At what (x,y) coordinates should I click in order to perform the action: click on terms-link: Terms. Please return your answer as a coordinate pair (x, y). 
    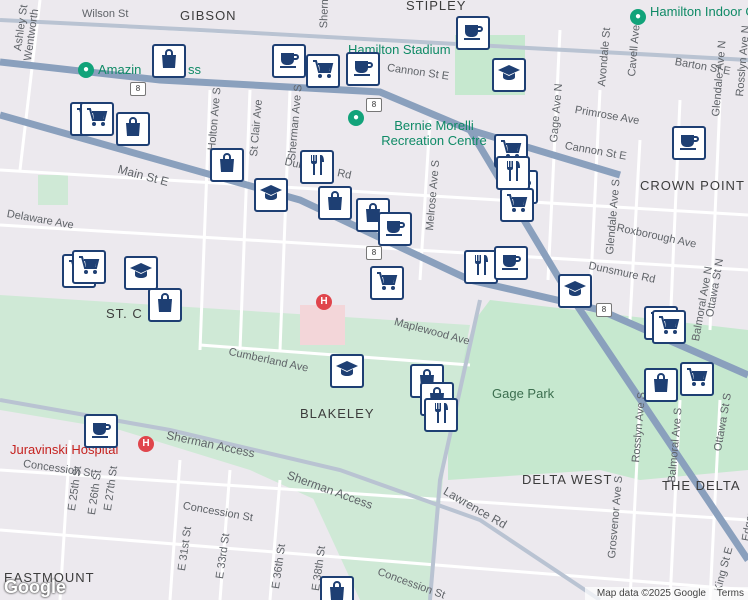
    Looking at the image, I should click on (730, 593).